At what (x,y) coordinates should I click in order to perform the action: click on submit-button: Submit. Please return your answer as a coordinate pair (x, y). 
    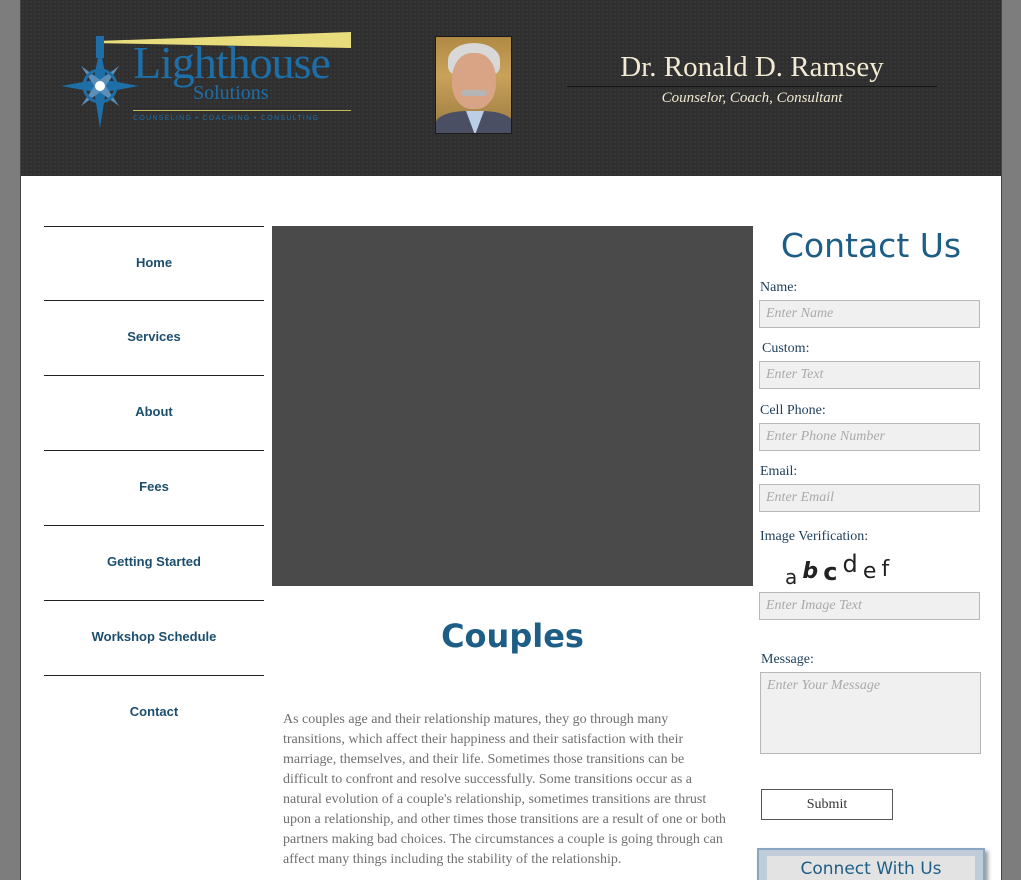
    Looking at the image, I should click on (827, 804).